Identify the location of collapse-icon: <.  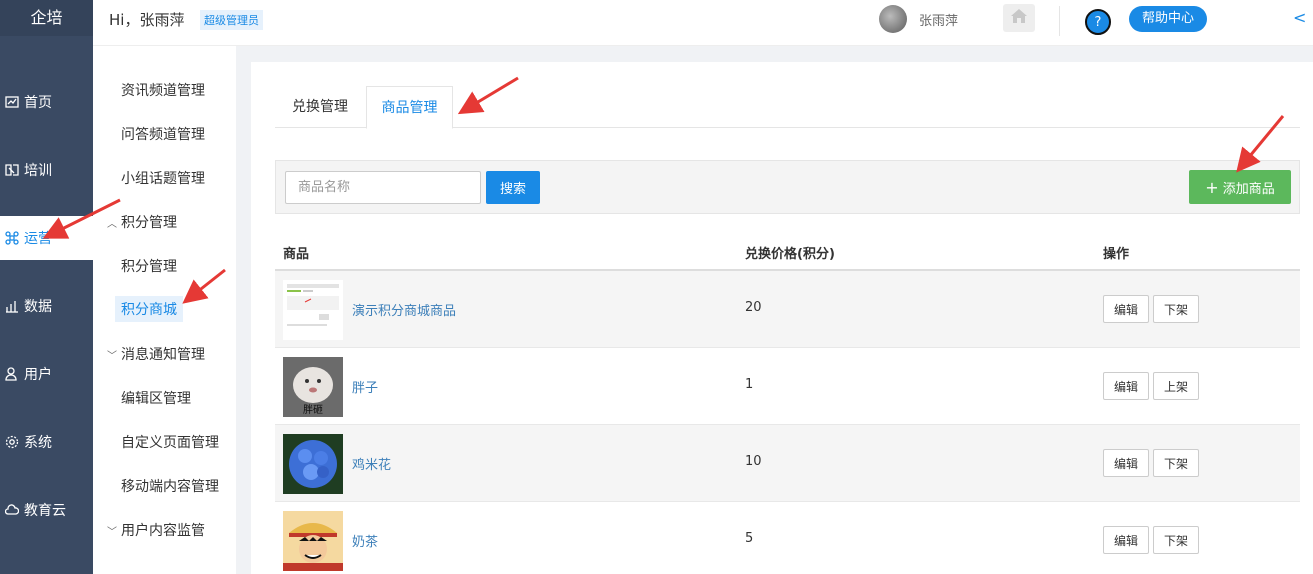
(1299, 17).